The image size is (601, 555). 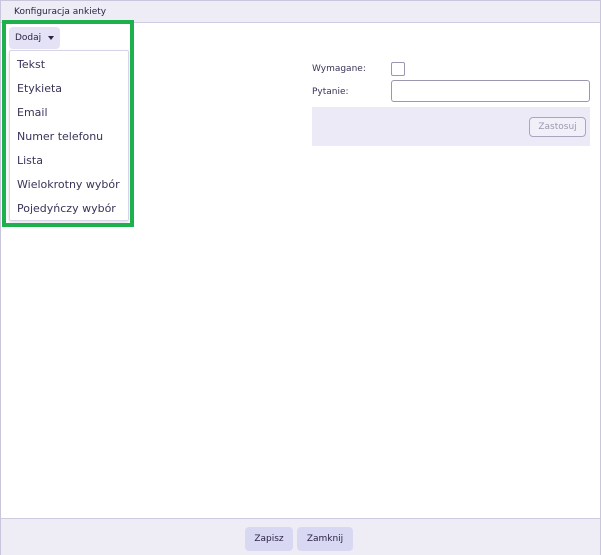 What do you see at coordinates (490, 91) in the screenshot?
I see `question-input` at bounding box center [490, 91].